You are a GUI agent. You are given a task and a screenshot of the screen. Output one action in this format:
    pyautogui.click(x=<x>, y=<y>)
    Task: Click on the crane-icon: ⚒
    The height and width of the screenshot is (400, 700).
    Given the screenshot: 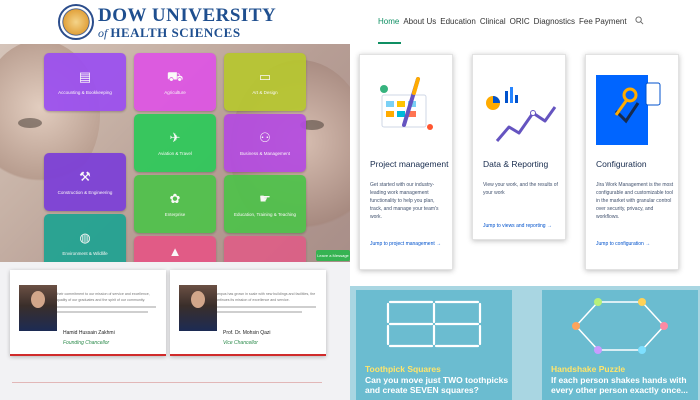 What is the action you would take?
    pyautogui.click(x=85, y=176)
    